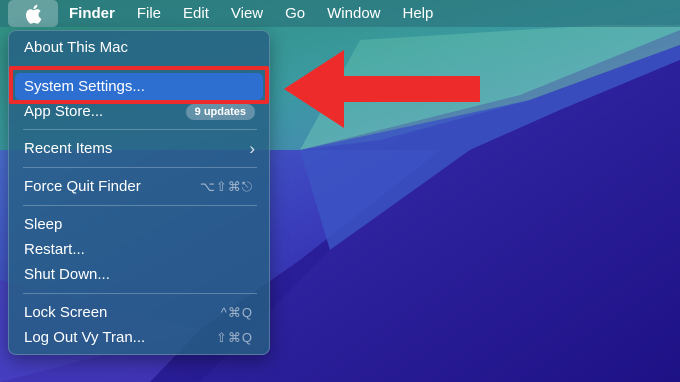  I want to click on menu-item-force-quit: Force Quit Finder ⌥⇧⌘⎋, so click(139, 187).